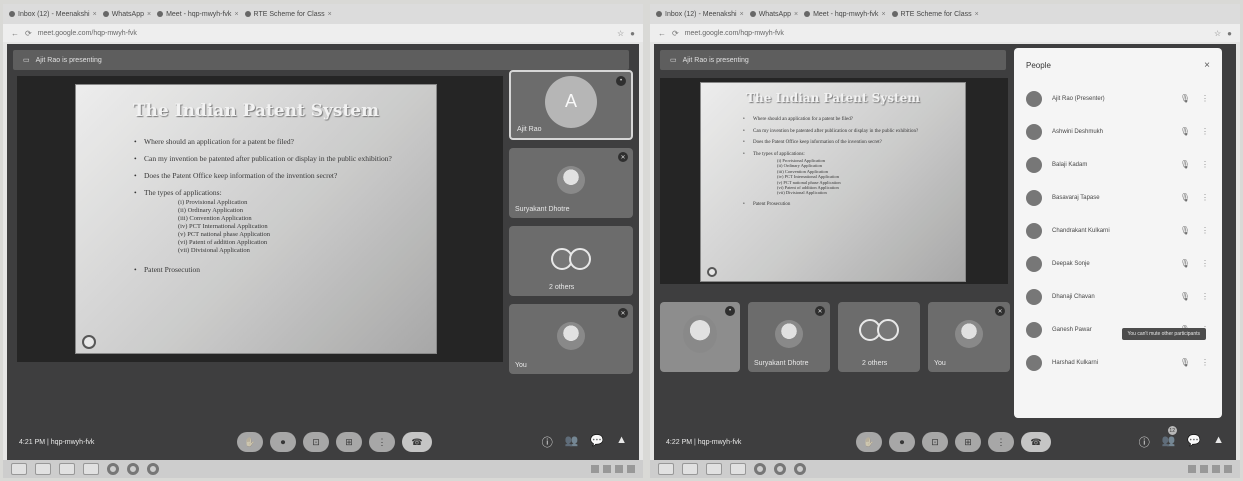 This screenshot has width=1243, height=481. I want to click on participant-row: Balaji Kadam 🎙 ⋮, so click(1118, 164).